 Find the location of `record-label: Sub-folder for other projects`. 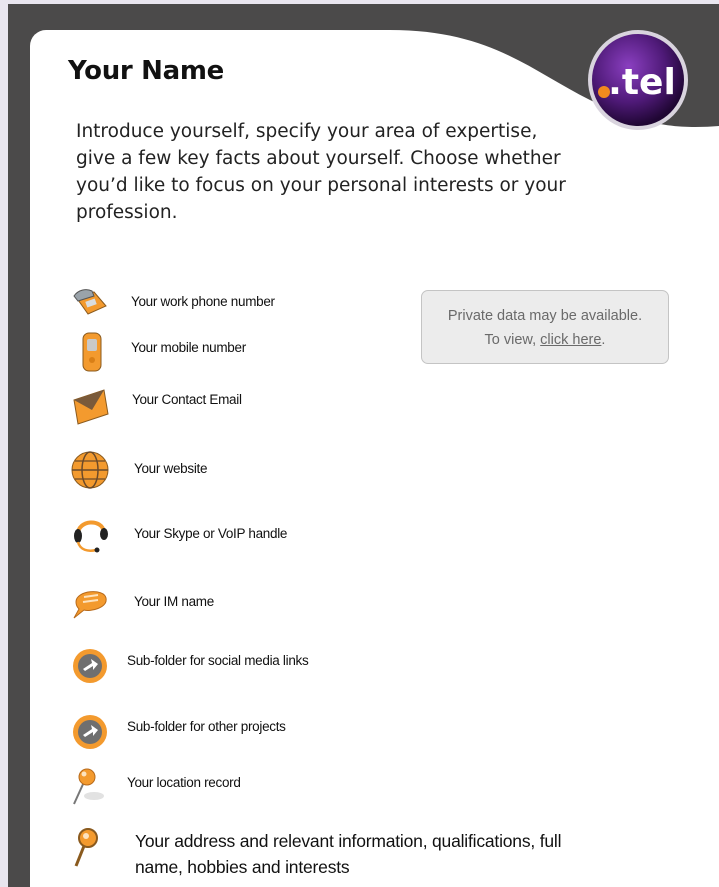

record-label: Sub-folder for other projects is located at coordinates (206, 726).